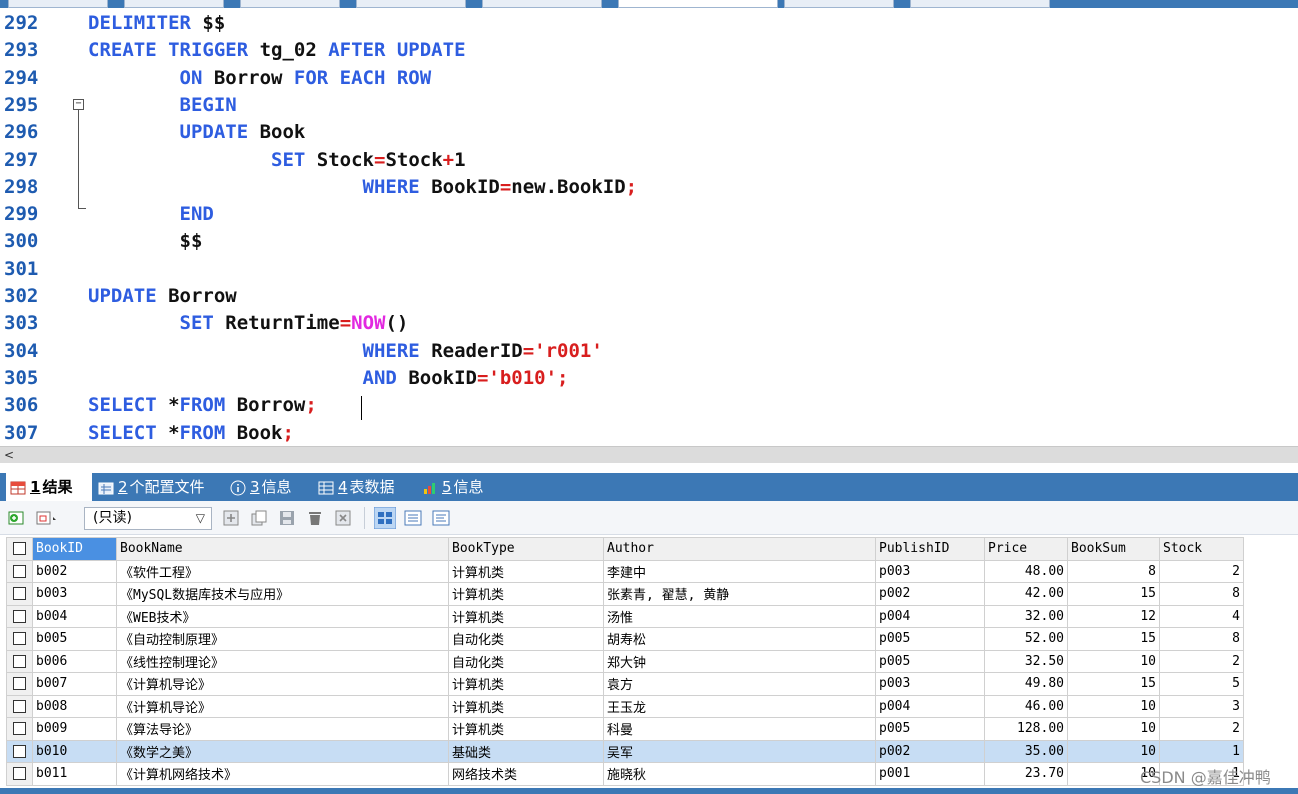 The image size is (1298, 794). I want to click on cell-booktype: 自动化类, so click(526, 661).